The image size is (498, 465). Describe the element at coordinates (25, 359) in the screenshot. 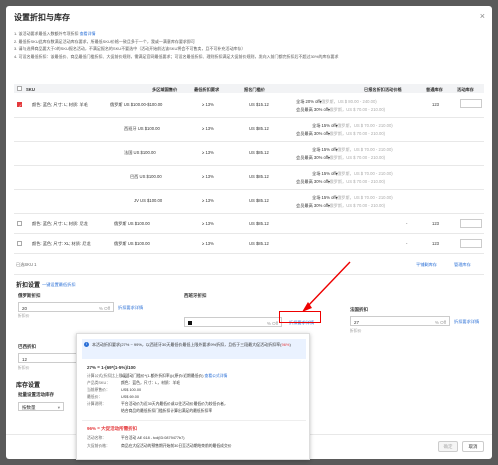

I see `brazil-discount-value: 12` at that location.